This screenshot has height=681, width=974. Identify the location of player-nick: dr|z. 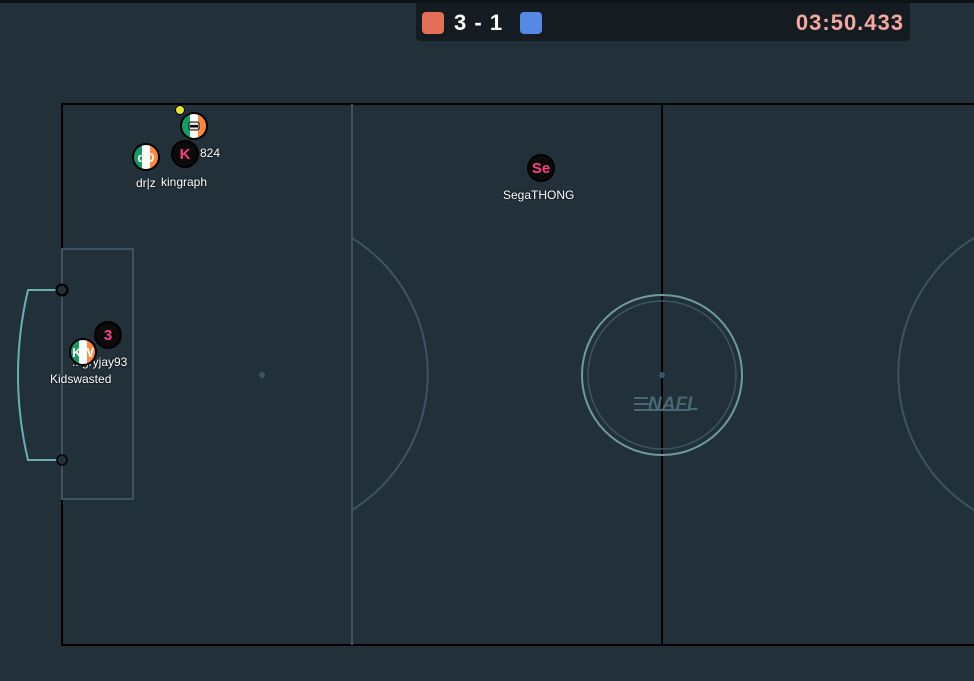
(146, 183).